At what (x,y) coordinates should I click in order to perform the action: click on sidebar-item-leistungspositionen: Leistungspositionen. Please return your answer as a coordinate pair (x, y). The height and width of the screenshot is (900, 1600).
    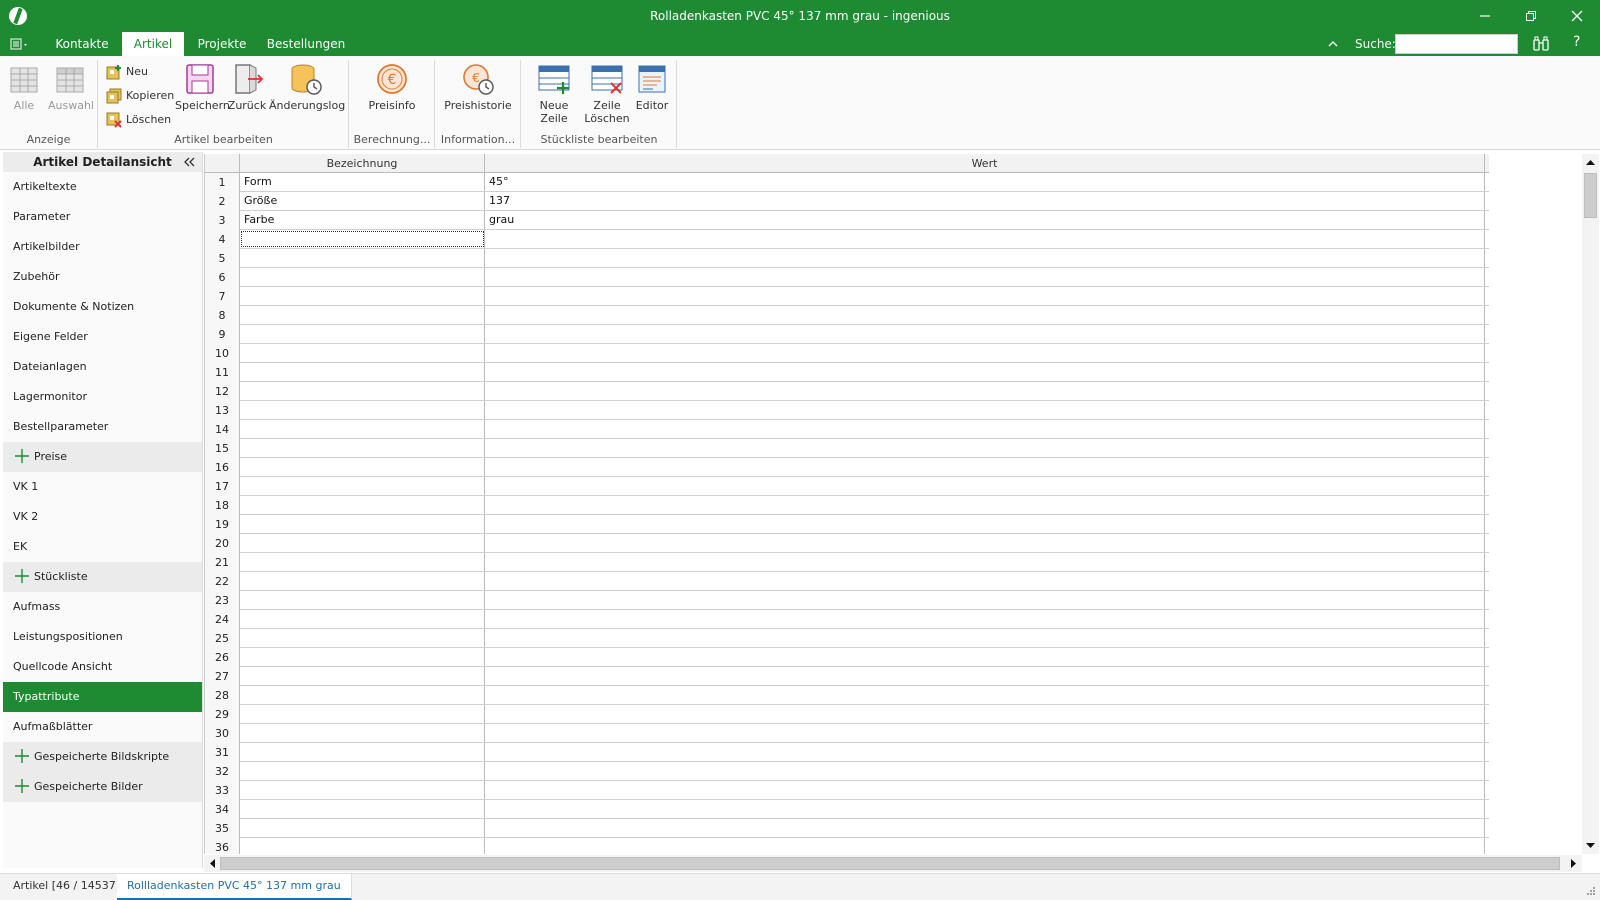
    Looking at the image, I should click on (102, 637).